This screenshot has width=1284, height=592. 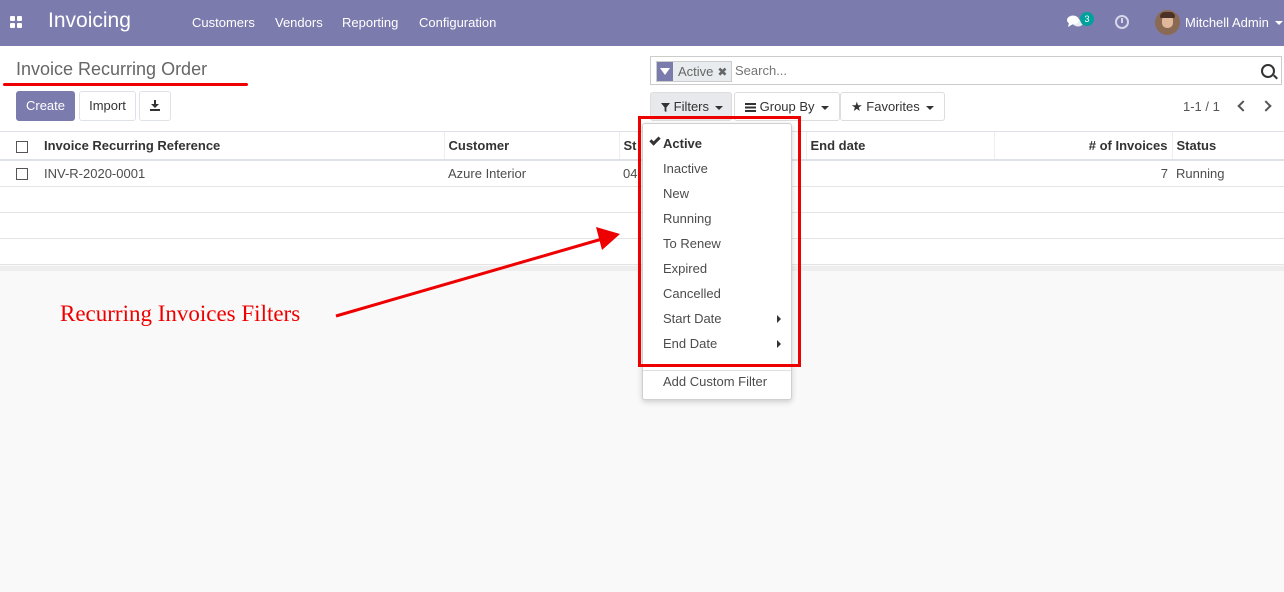 What do you see at coordinates (299, 22) in the screenshot?
I see `menu-vendors: Vendors` at bounding box center [299, 22].